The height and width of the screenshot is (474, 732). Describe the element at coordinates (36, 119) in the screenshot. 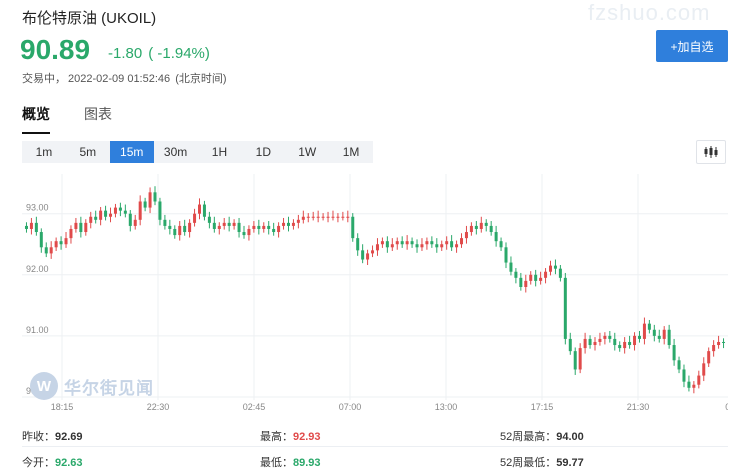

I see `tab-overview: 概览` at that location.